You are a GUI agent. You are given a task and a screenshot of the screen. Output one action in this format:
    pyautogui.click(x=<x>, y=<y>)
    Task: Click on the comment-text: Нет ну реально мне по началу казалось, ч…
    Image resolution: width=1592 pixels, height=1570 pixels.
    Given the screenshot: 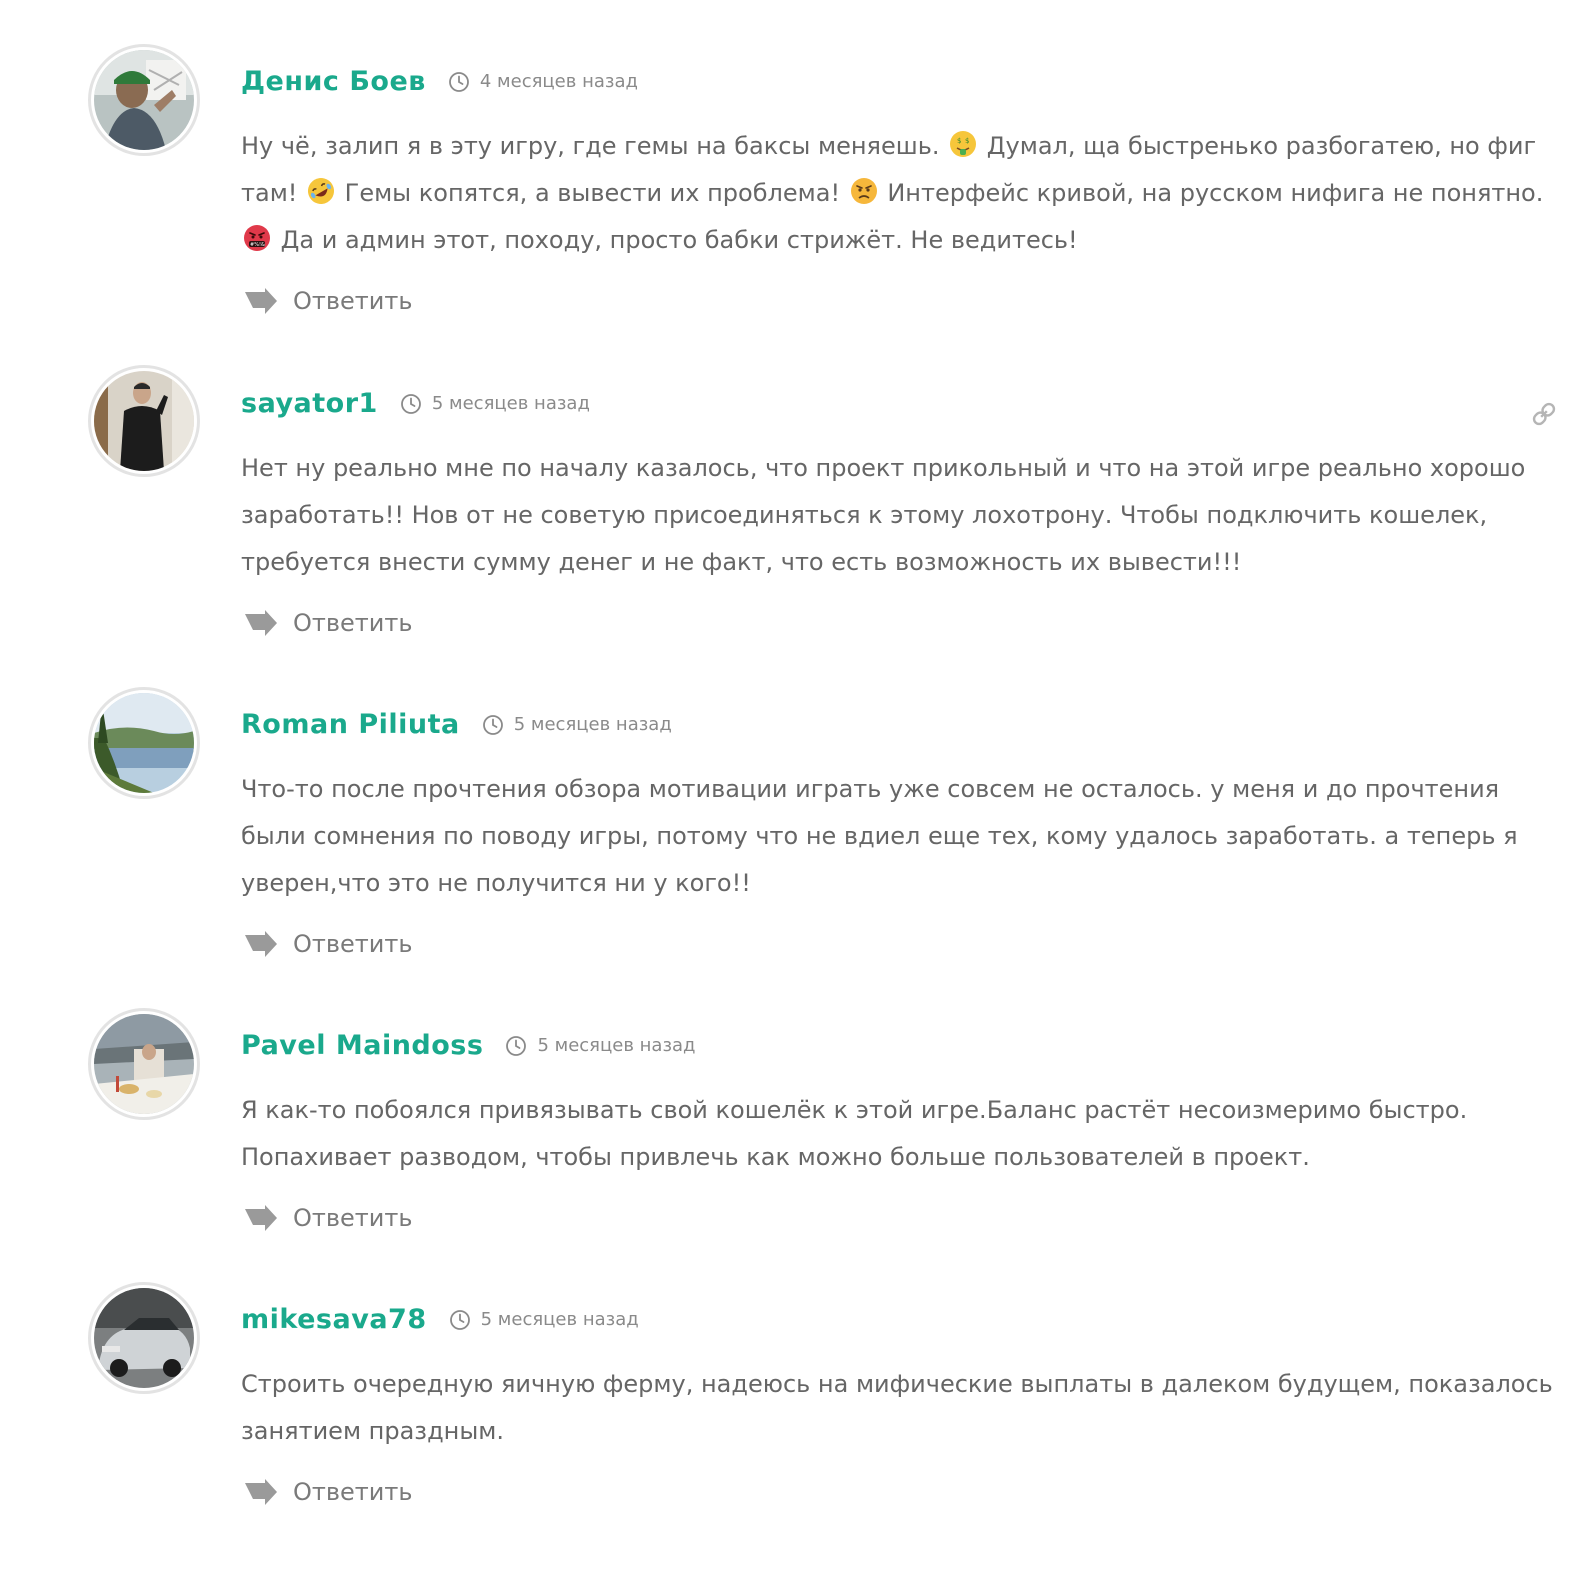 What is the action you would take?
    pyautogui.click(x=883, y=515)
    